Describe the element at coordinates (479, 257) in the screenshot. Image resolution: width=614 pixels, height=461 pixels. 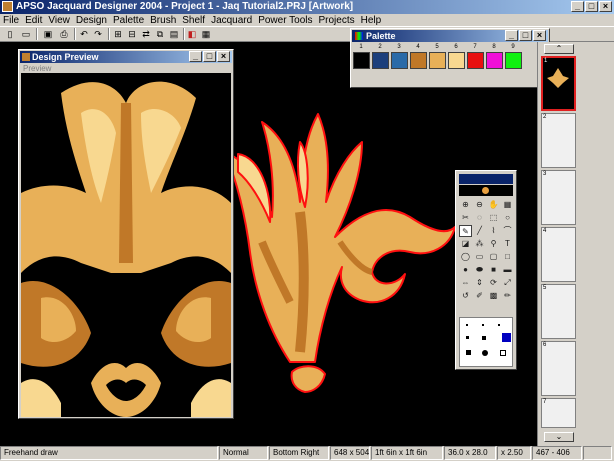
I see `rectangle-icon: ▭` at that location.